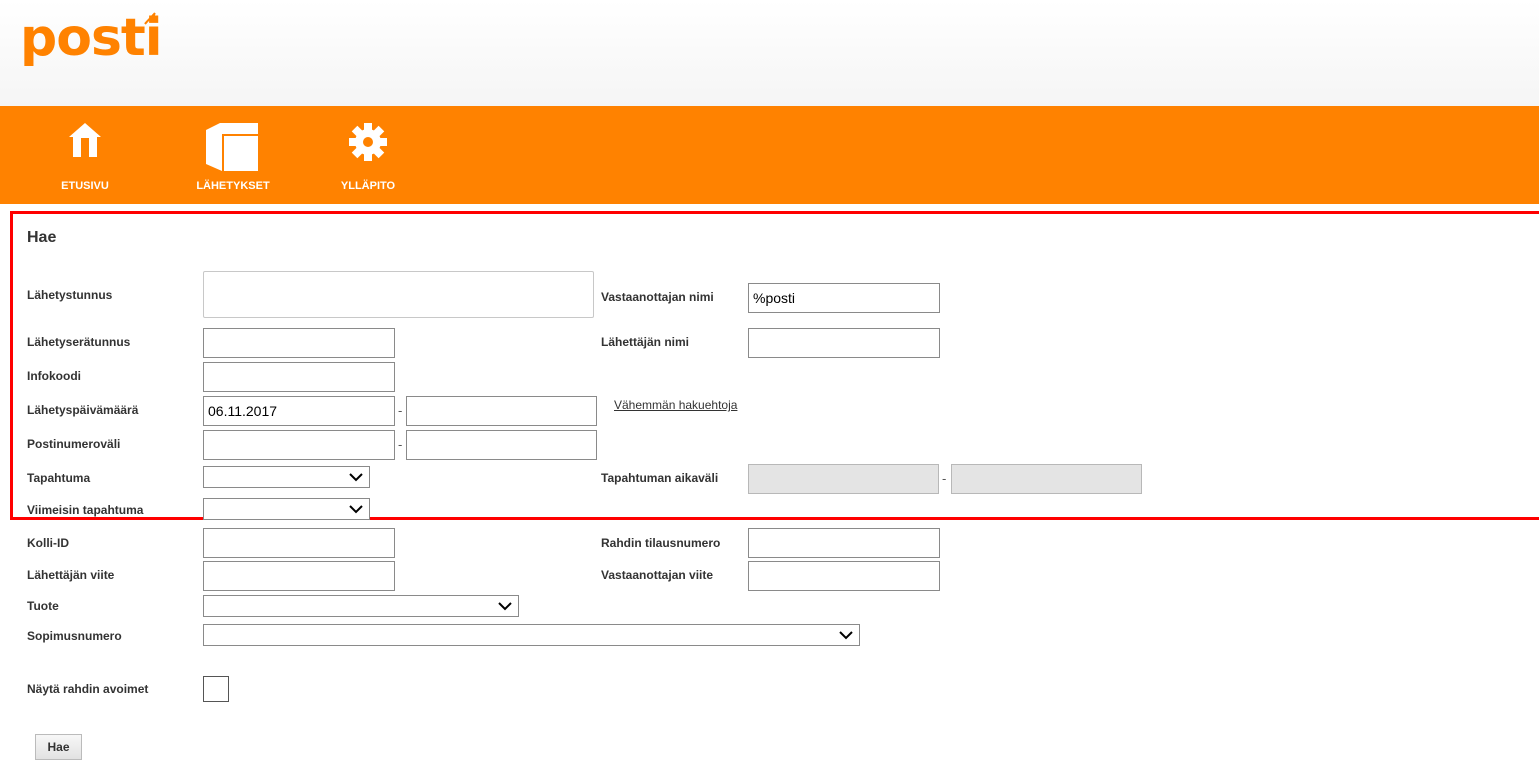 The image size is (1539, 760). I want to click on label-shipment-id: Lähetystunnus, so click(70, 295).